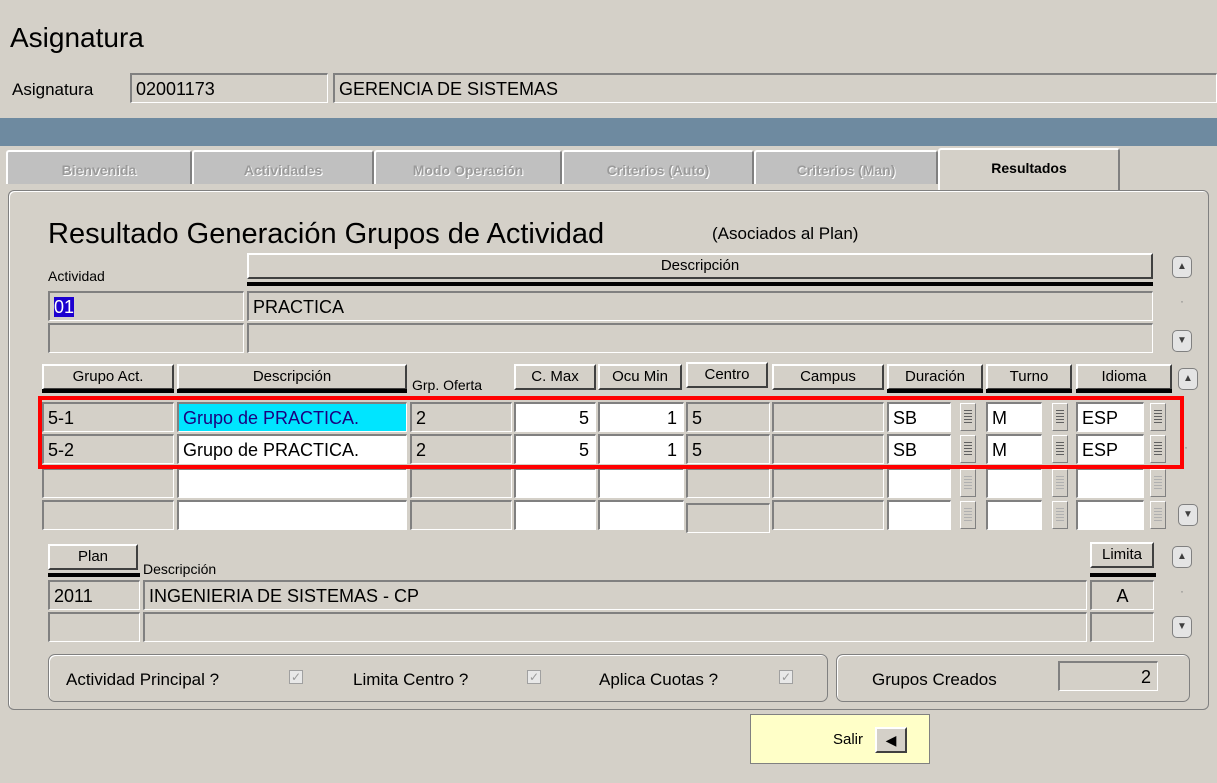 The height and width of the screenshot is (783, 1217). Describe the element at coordinates (615, 595) in the screenshot. I see `plan-desc-field: INGENIERIA DE SISTEMAS - CP` at that location.